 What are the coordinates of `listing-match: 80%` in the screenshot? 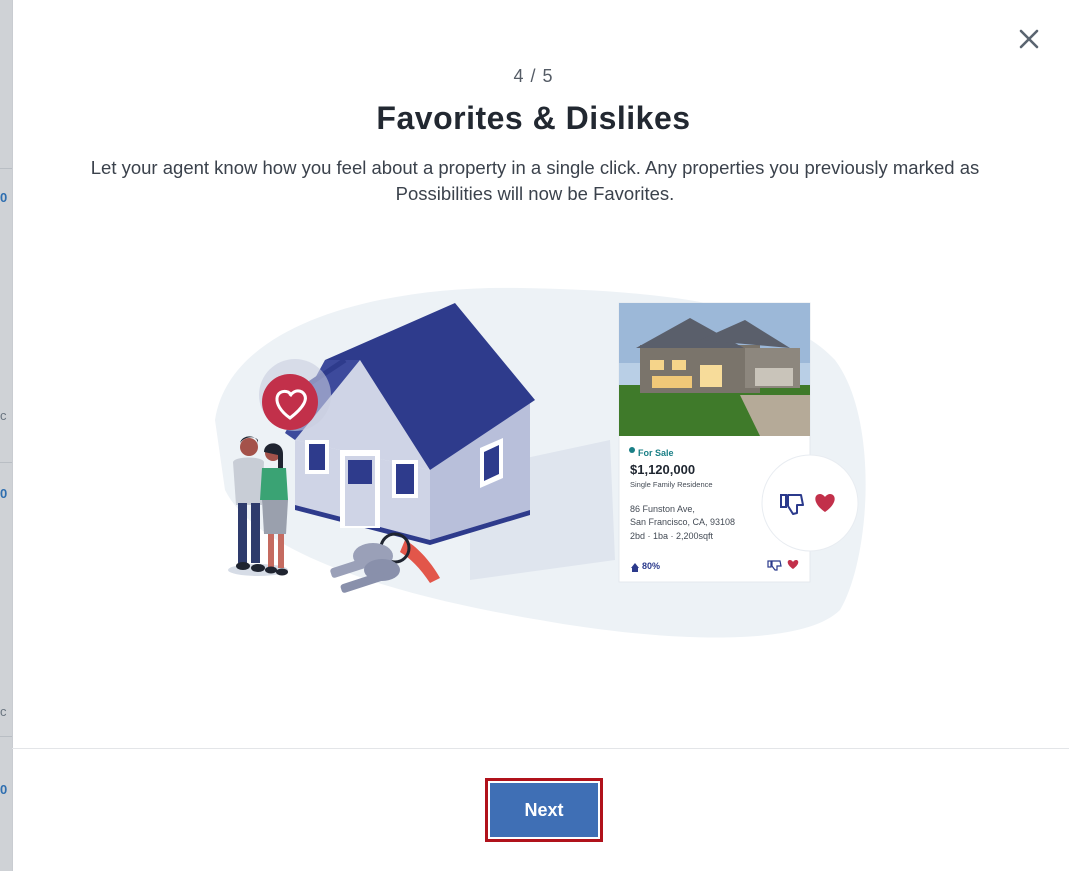 It's located at (651, 566).